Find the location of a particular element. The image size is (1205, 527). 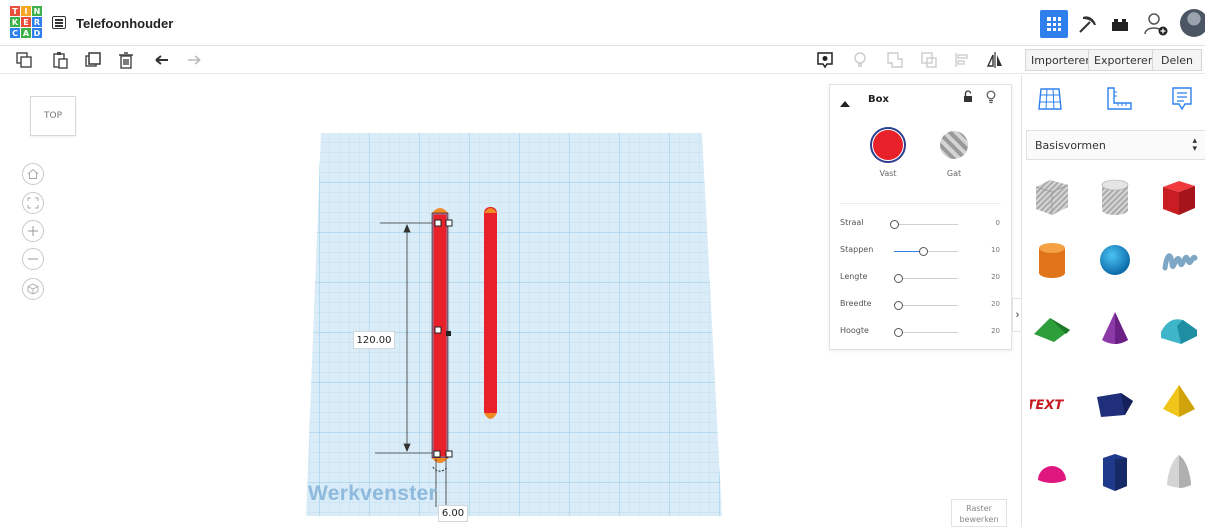

property-label: Straal is located at coordinates (852, 222).